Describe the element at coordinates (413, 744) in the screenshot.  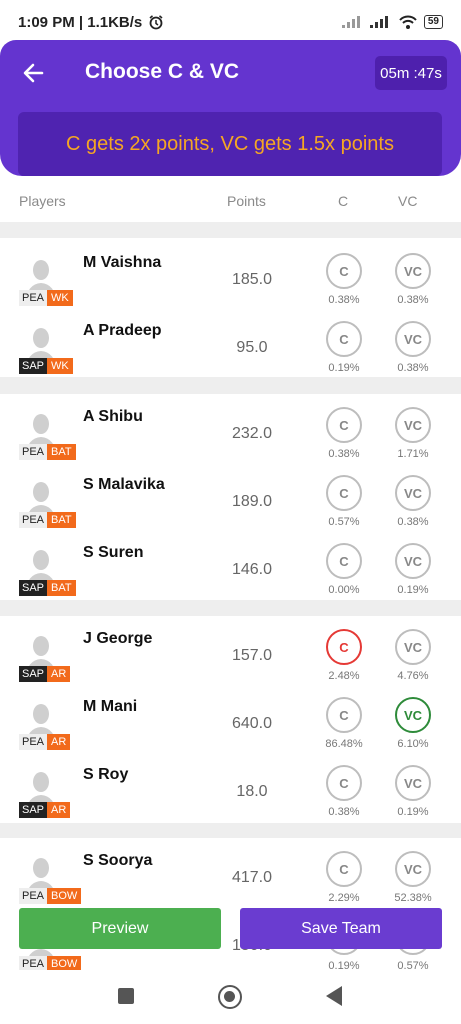
I see `vice-captain-selection-percent: 6.10%` at that location.